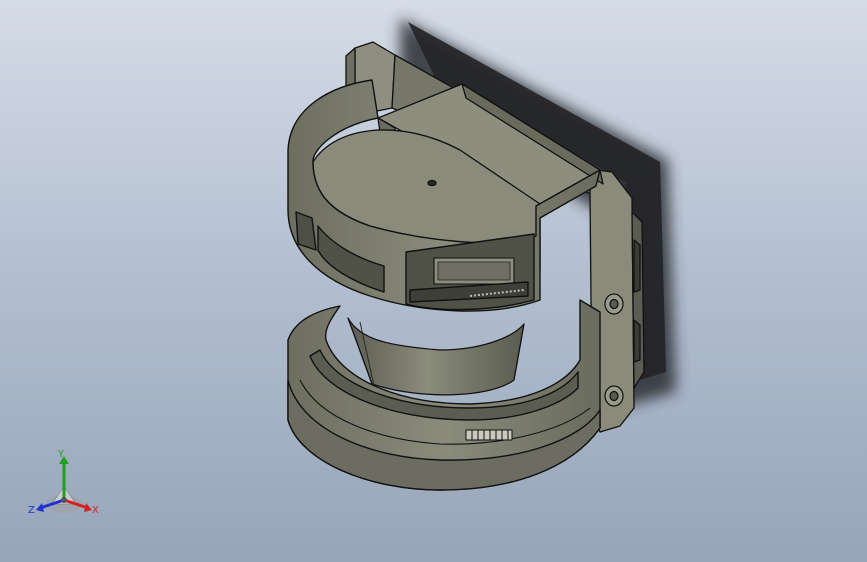 The image size is (867, 562). I want to click on sensor-window, so click(436, 356).